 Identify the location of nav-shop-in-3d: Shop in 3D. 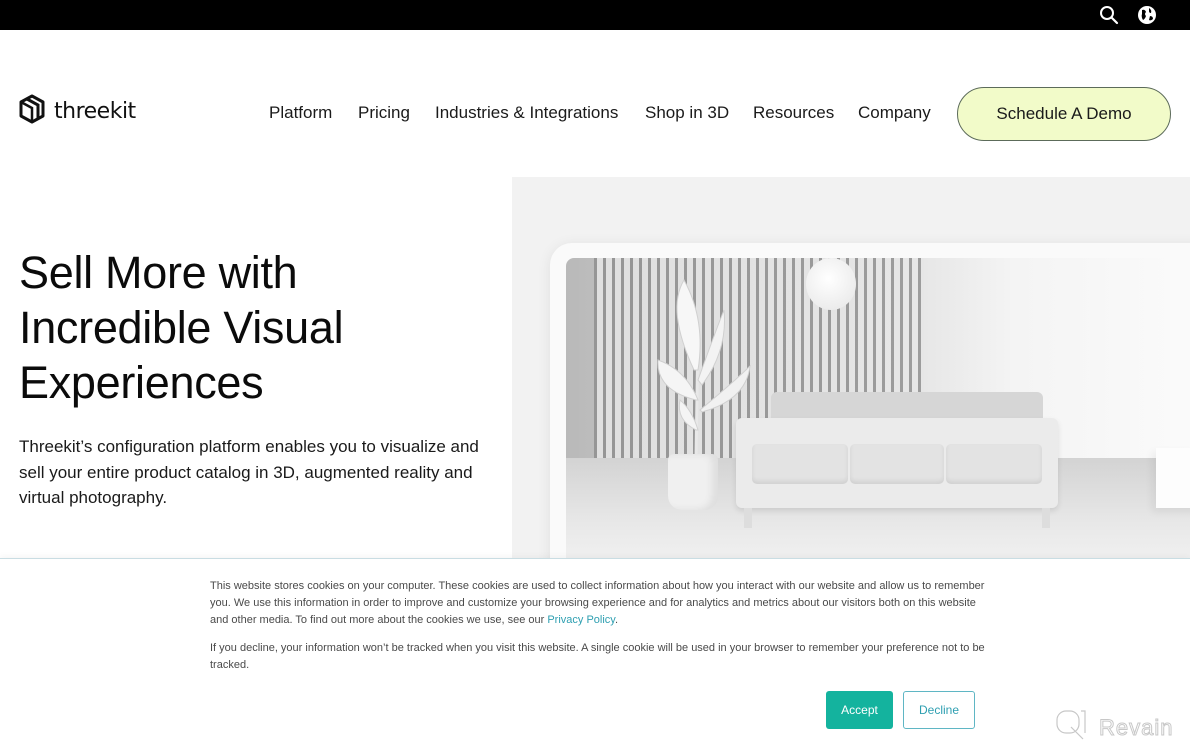
(687, 113).